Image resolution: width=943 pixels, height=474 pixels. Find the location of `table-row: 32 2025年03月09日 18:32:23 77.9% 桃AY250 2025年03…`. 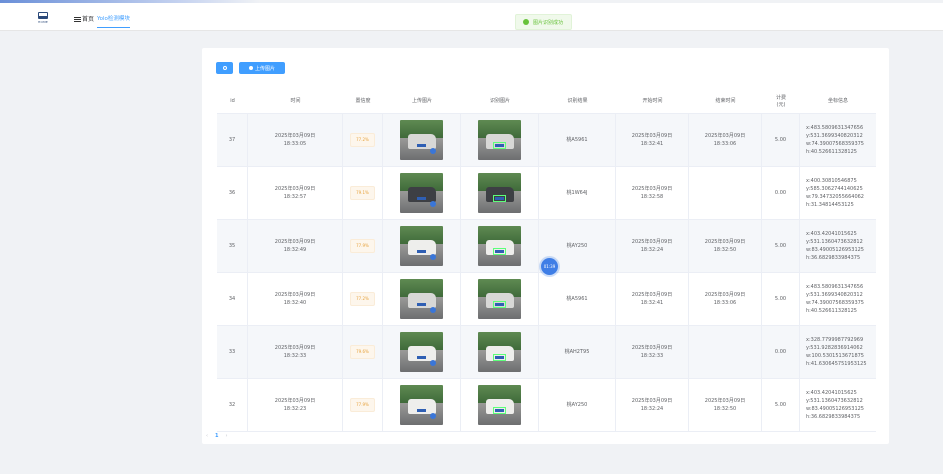

table-row: 32 2025年03月09日 18:32:23 77.9% 桃AY250 2025年03… is located at coordinates (546, 405).